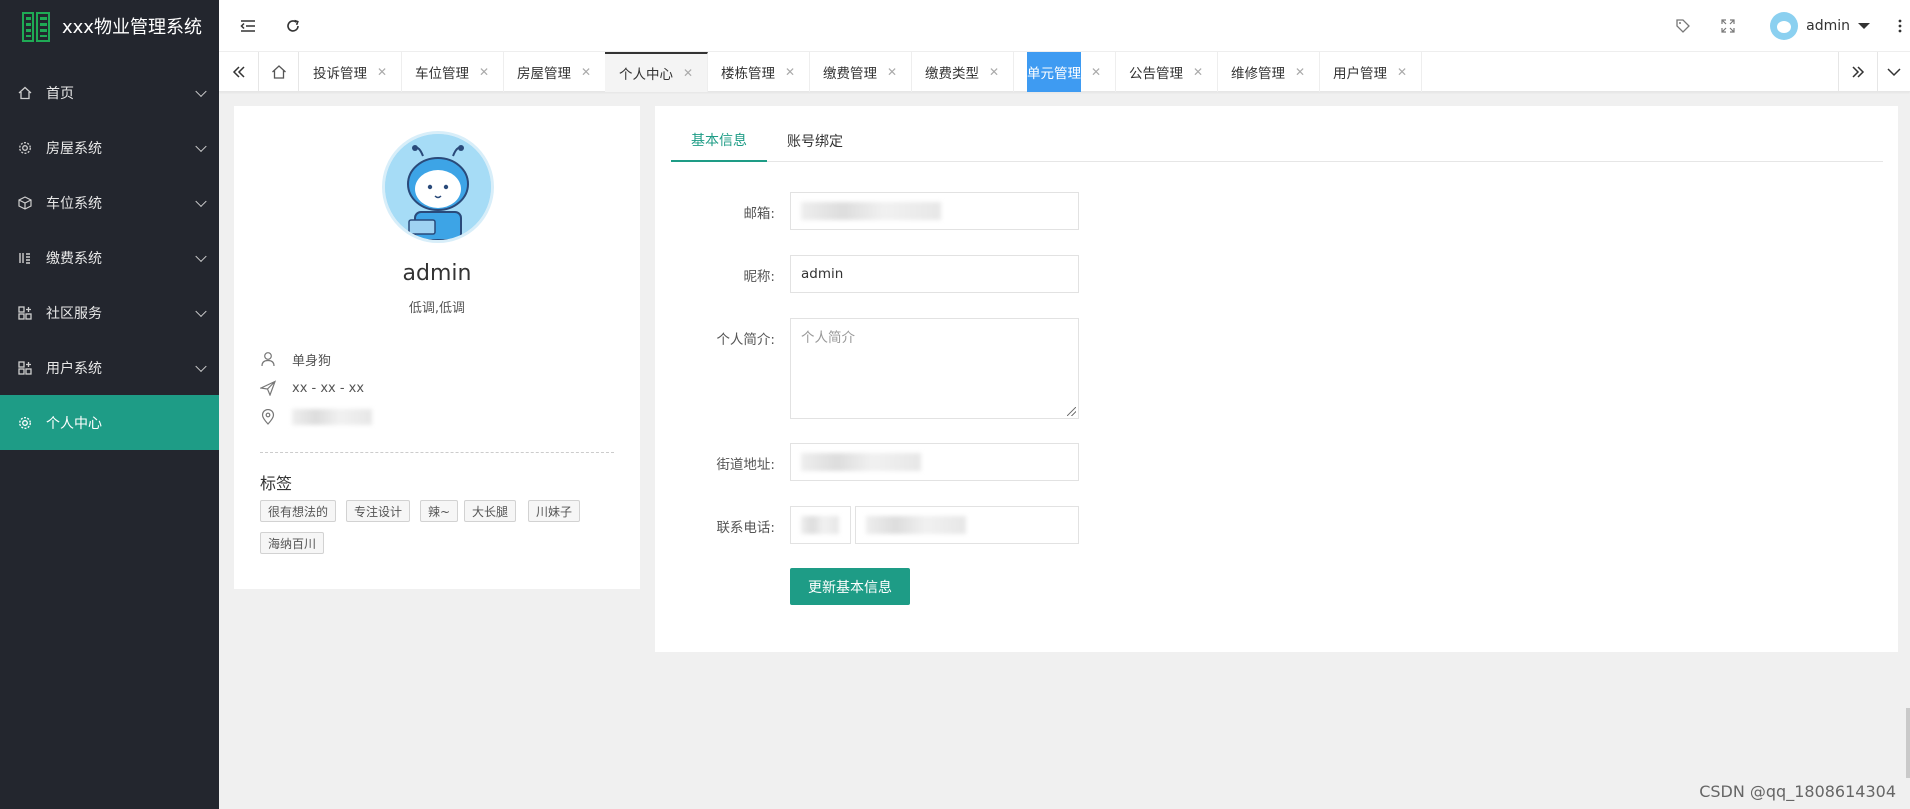 The image size is (1910, 809). Describe the element at coordinates (292, 543) in the screenshot. I see `profile-tag: 海纳百川` at that location.